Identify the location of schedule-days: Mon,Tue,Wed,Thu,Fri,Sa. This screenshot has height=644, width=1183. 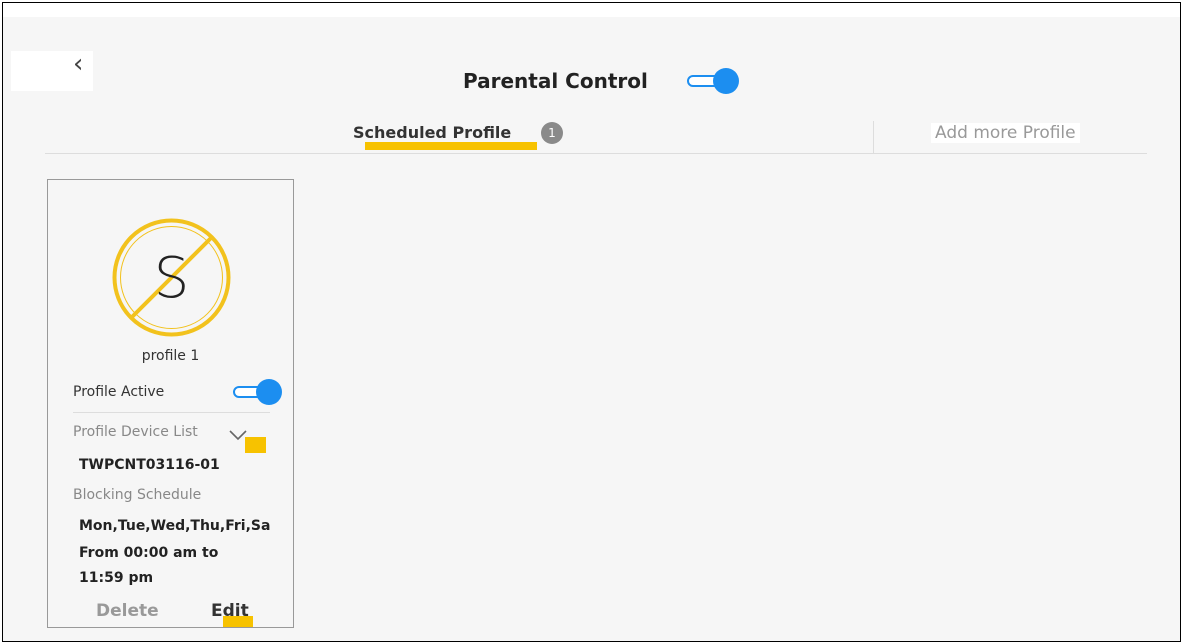
(175, 526).